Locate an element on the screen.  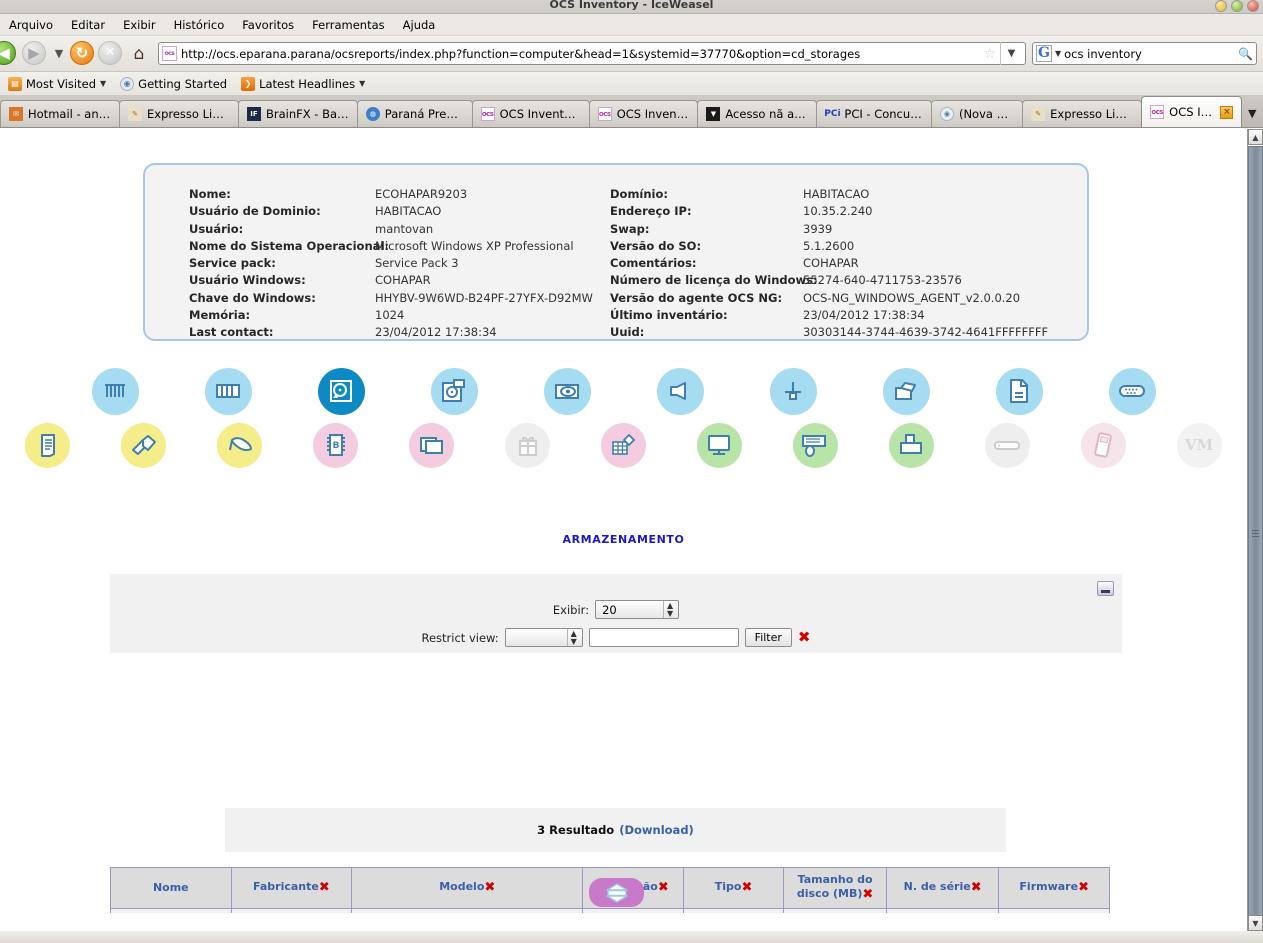
column-header-numero-serie: N. de série✖ is located at coordinates (942, 888).